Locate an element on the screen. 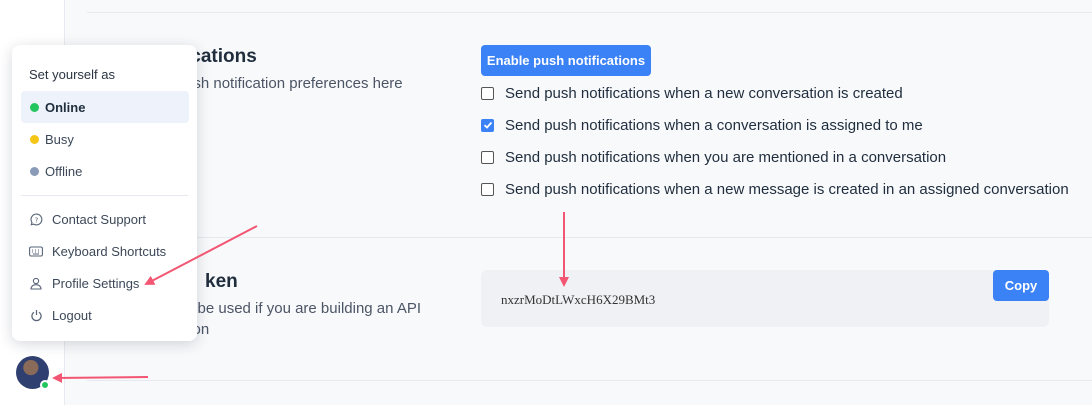 The height and width of the screenshot is (405, 1092). menu-item-contact-support: ? Contact Support is located at coordinates (87, 219).